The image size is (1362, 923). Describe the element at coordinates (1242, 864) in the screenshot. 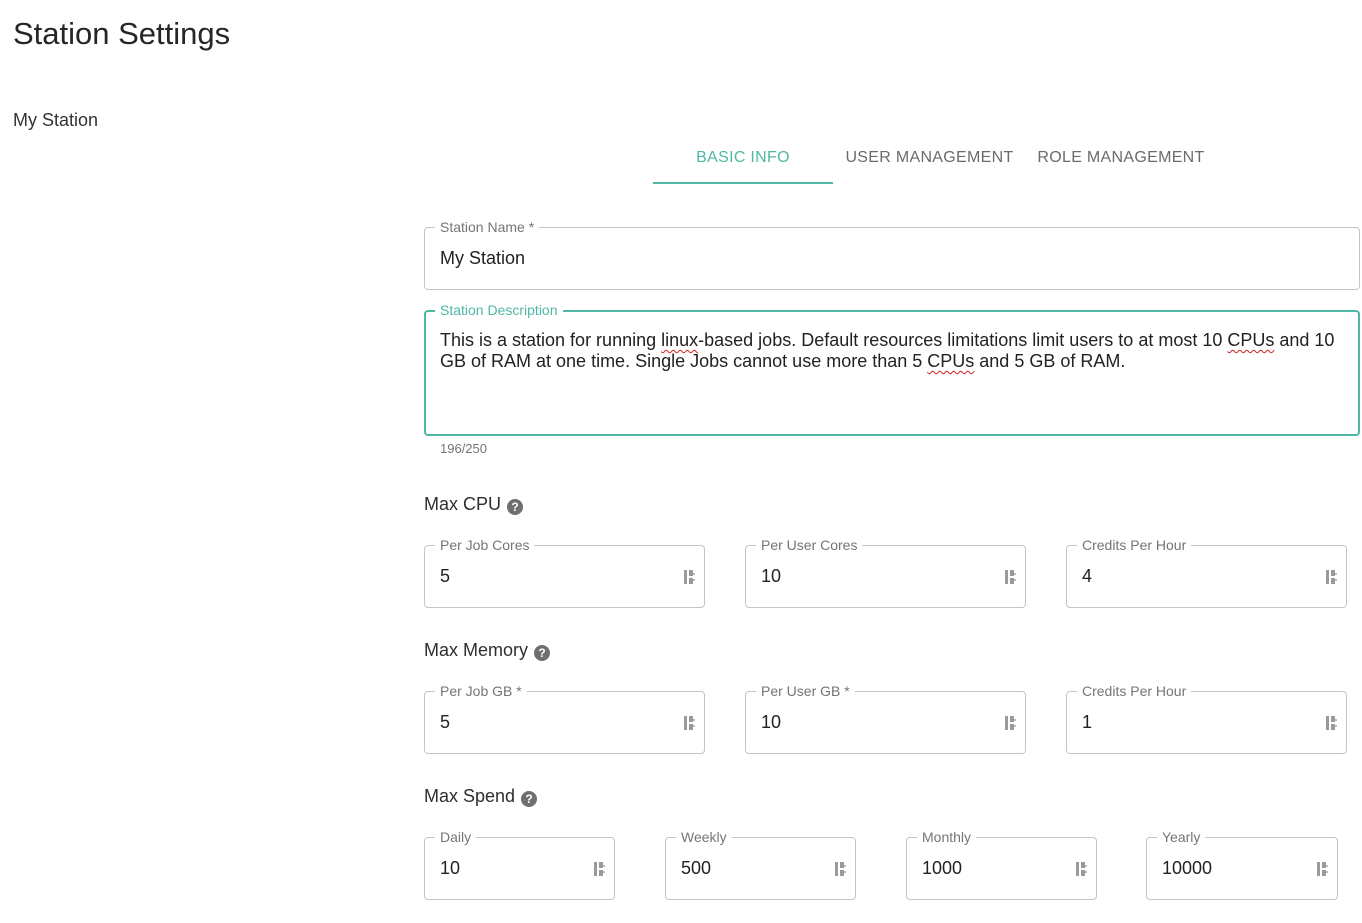

I see `yearly-spend-field: Yearly 10000` at that location.